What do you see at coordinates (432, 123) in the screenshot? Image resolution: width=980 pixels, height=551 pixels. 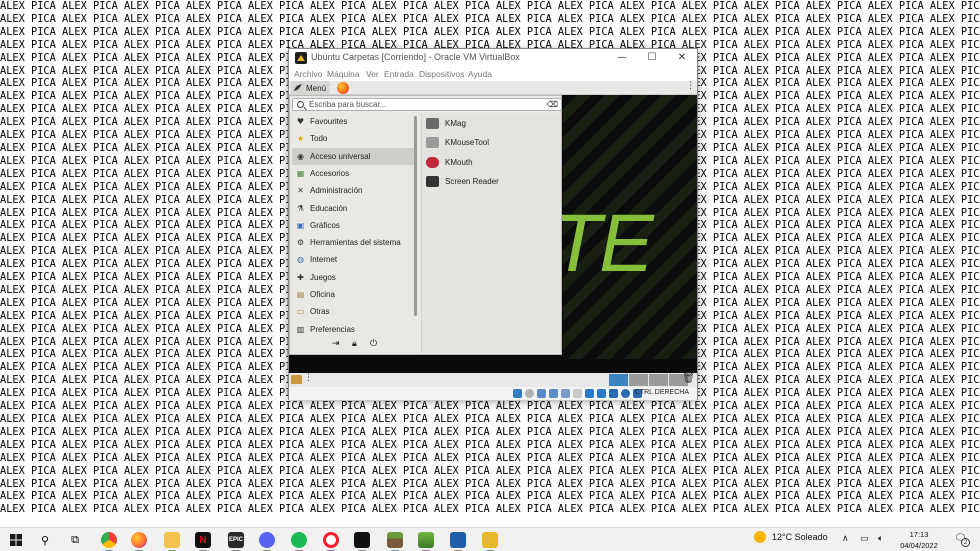 I see `magnifier-icon` at bounding box center [432, 123].